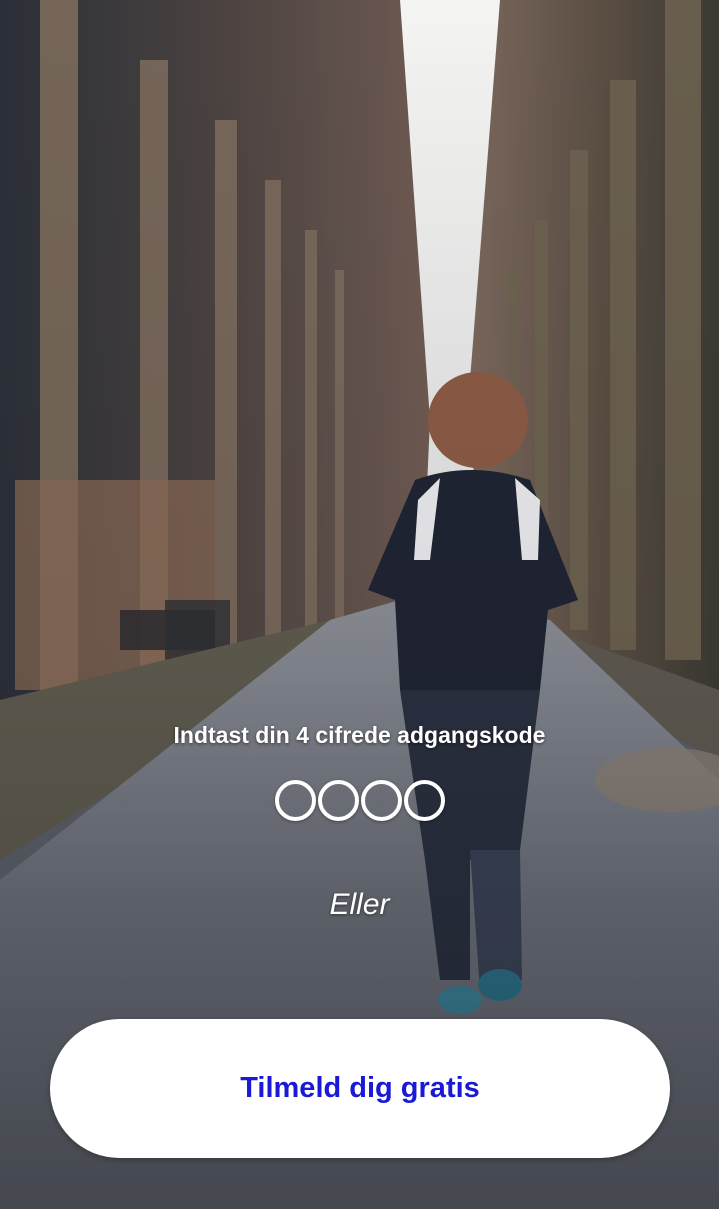 Image resolution: width=719 pixels, height=1209 pixels. I want to click on pin-prompt-label: Indtast din 4 cifrede adgangskode, so click(359, 735).